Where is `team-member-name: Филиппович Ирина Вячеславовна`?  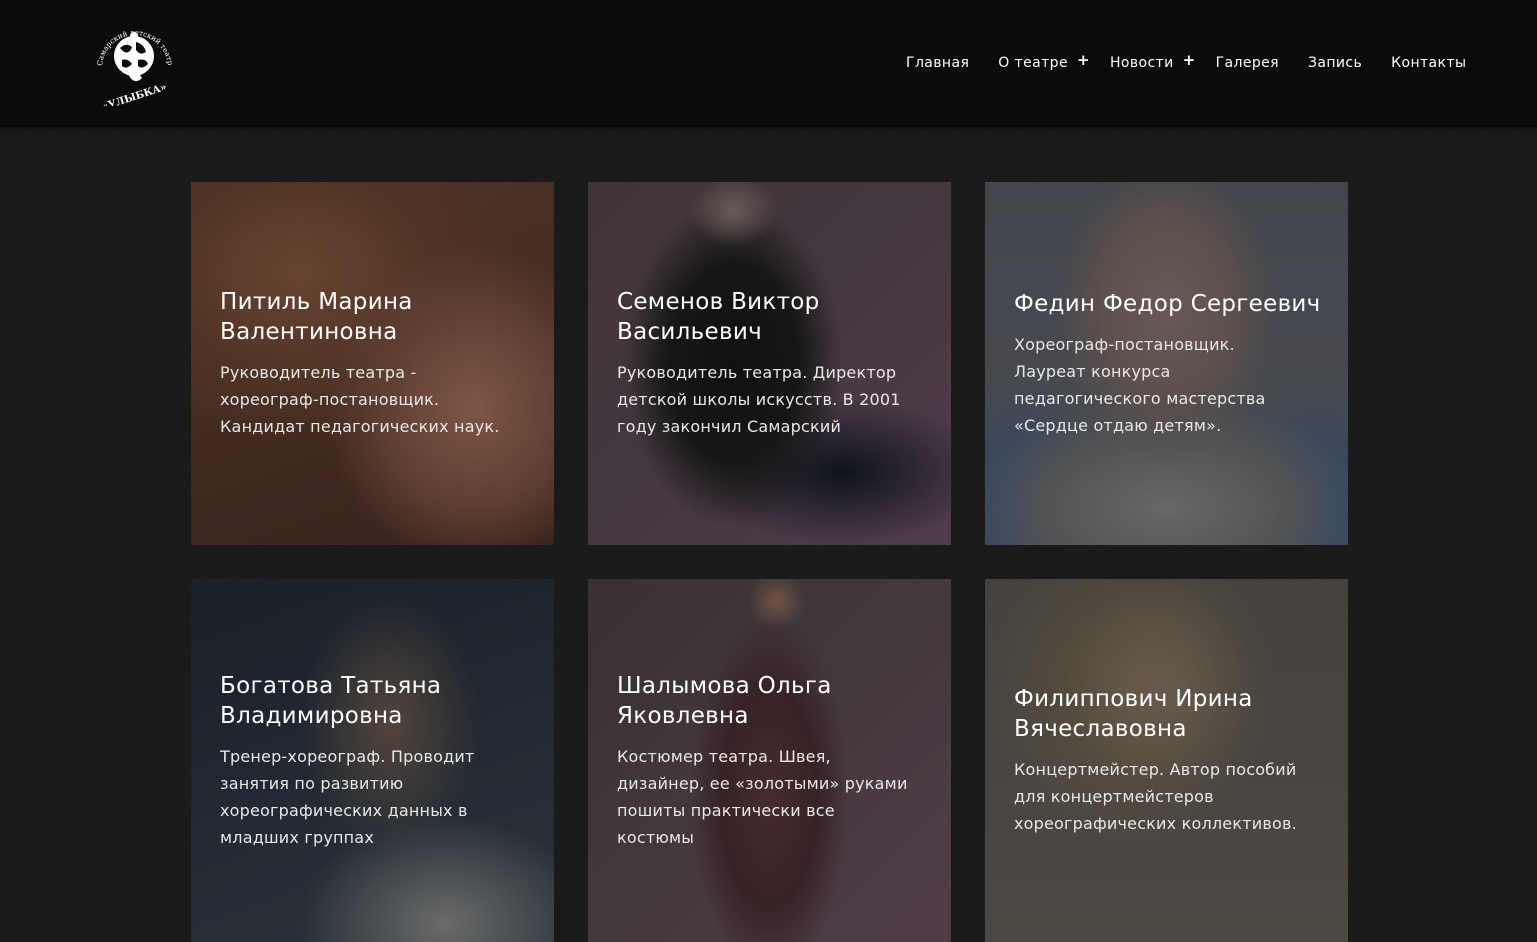 team-member-name: Филиппович Ирина Вячеславовна is located at coordinates (1133, 714).